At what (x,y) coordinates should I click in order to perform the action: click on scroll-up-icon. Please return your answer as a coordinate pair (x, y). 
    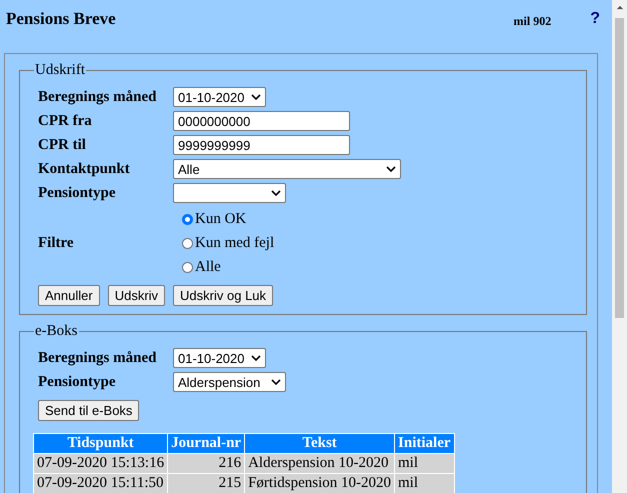
    Looking at the image, I should click on (620, 7).